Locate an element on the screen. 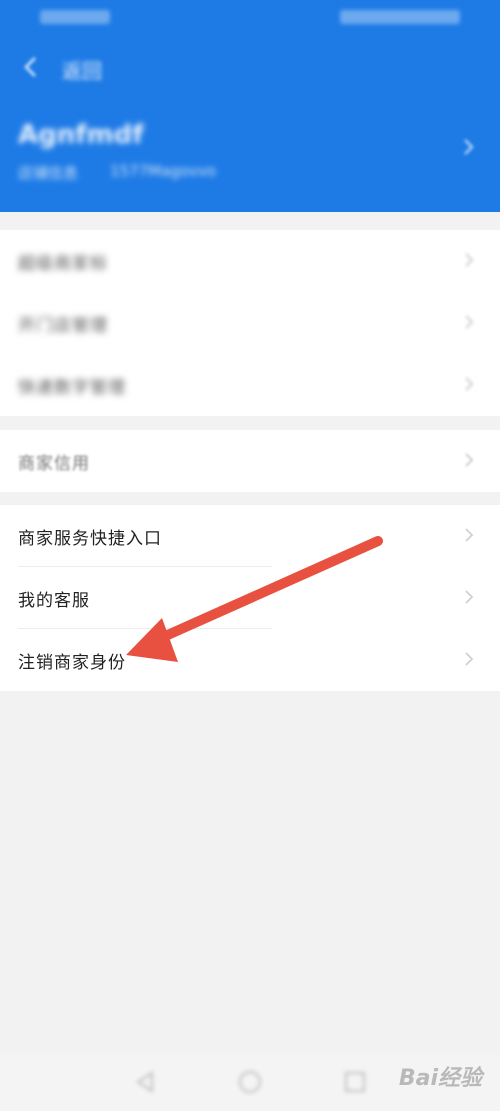 The height and width of the screenshot is (1111, 500). menu-item-label: 开门店管理 is located at coordinates (63, 325).